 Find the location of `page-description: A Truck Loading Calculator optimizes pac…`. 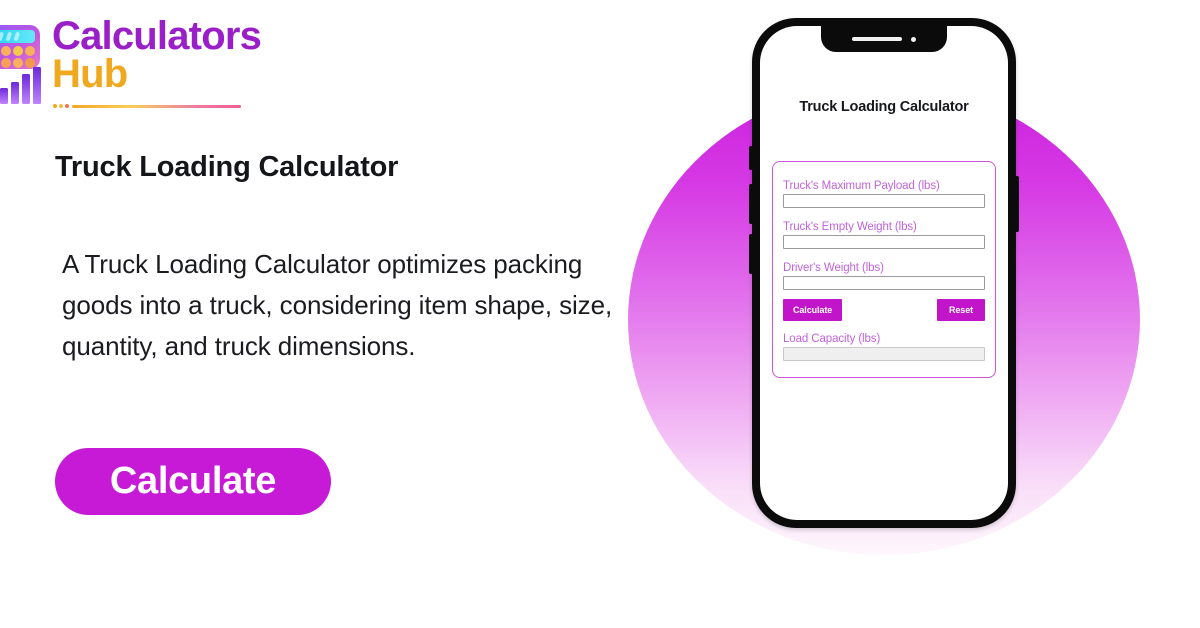

page-description: A Truck Loading Calculator optimizes pac… is located at coordinates (337, 305).